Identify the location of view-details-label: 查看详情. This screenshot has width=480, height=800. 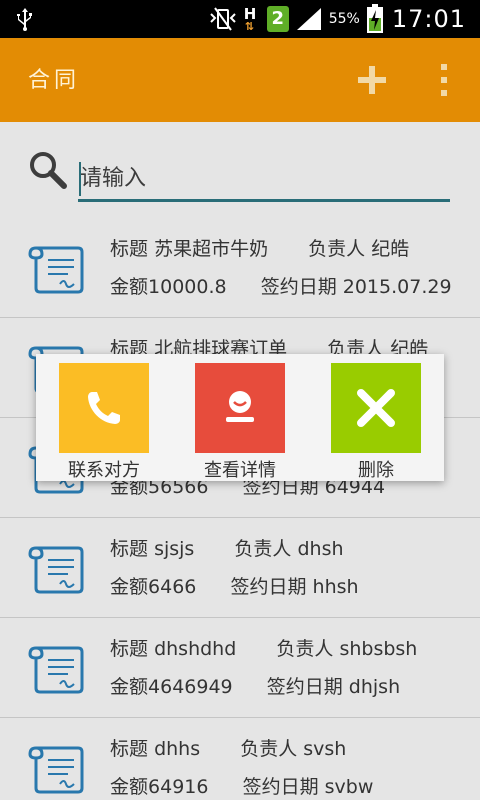
(240, 470).